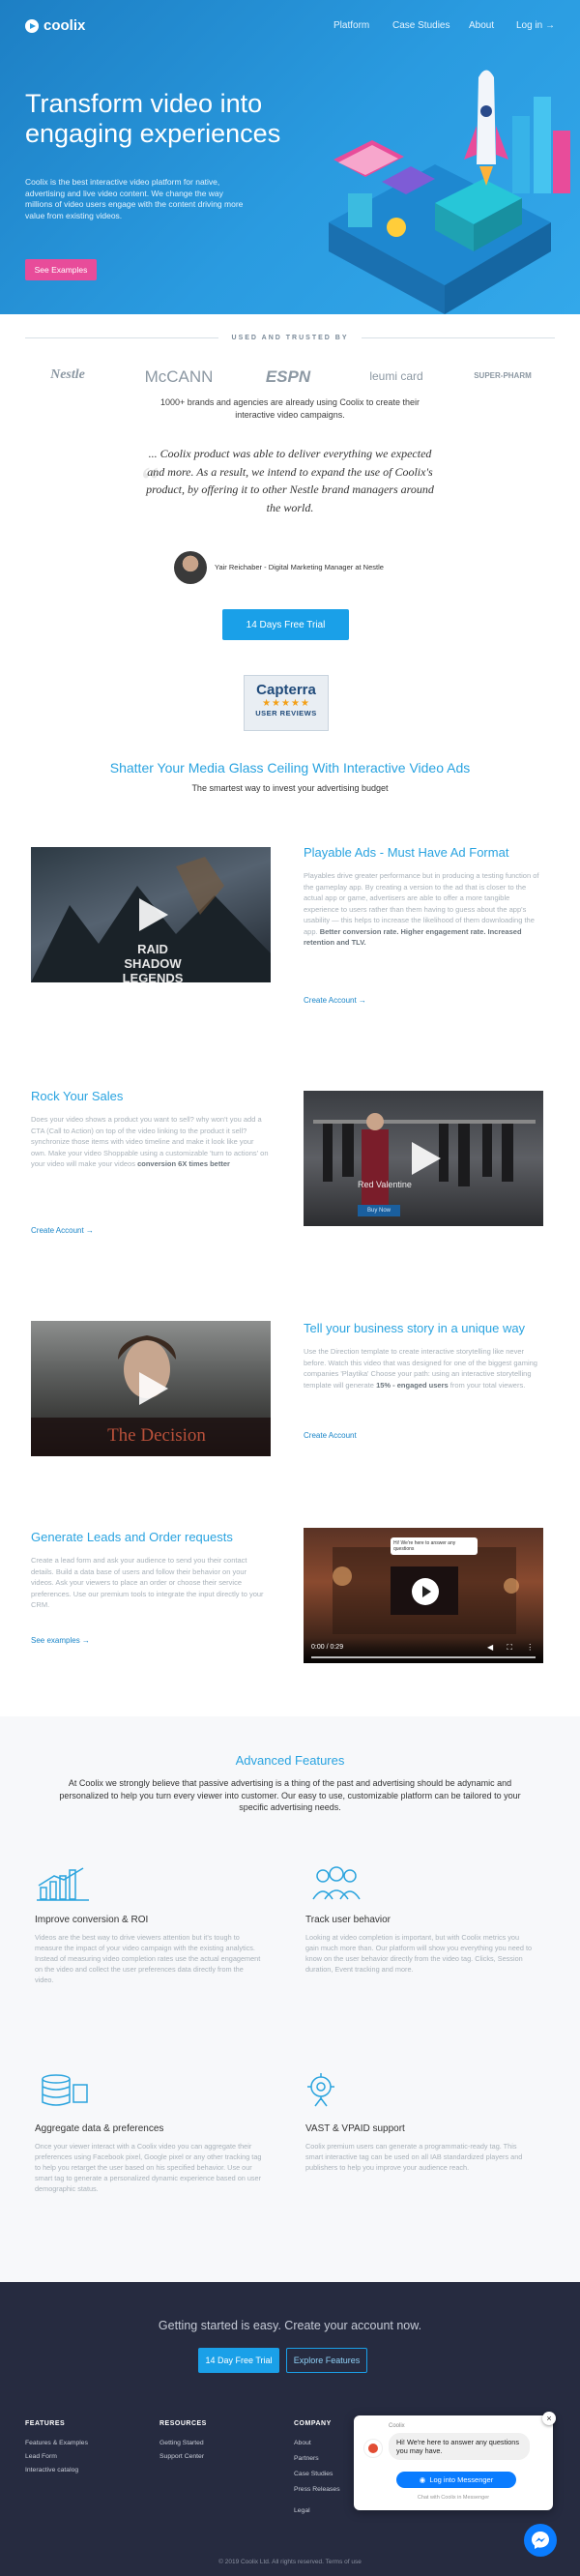 This screenshot has width=580, height=2576. What do you see at coordinates (32, 25) in the screenshot?
I see `logo-icon` at bounding box center [32, 25].